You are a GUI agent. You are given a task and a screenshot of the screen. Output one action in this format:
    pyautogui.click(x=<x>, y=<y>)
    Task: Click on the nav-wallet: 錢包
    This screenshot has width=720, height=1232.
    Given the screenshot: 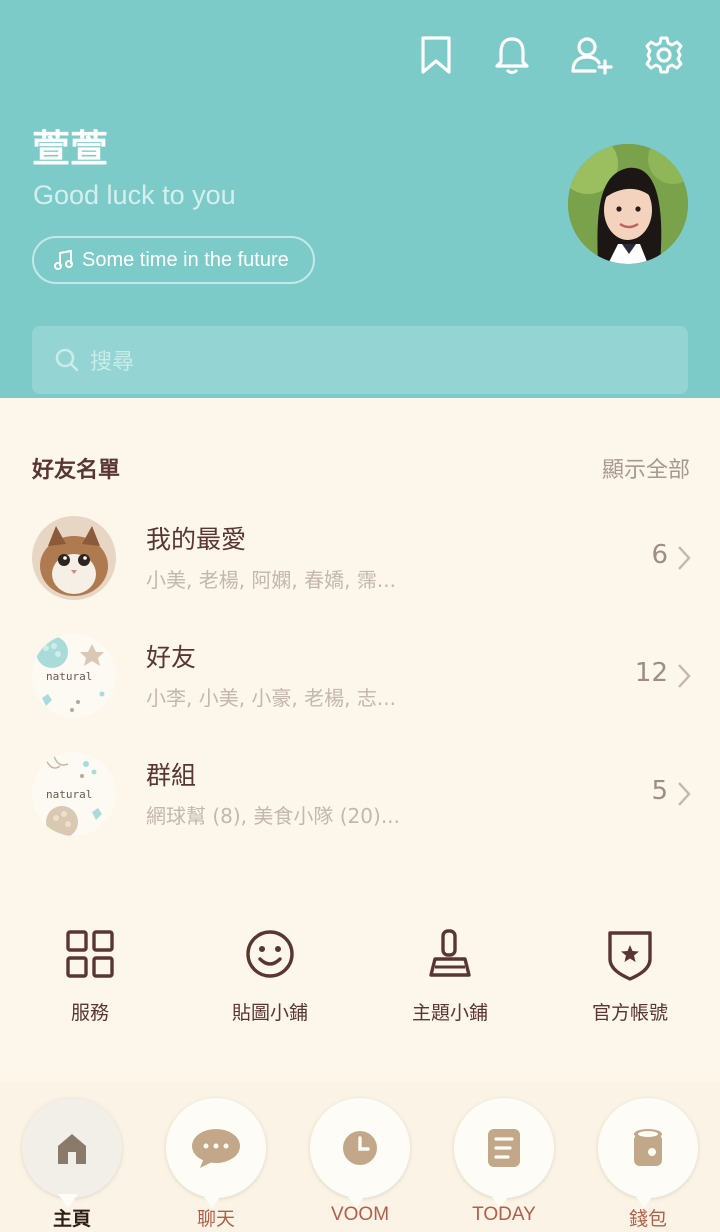 What is the action you would take?
    pyautogui.click(x=648, y=1157)
    